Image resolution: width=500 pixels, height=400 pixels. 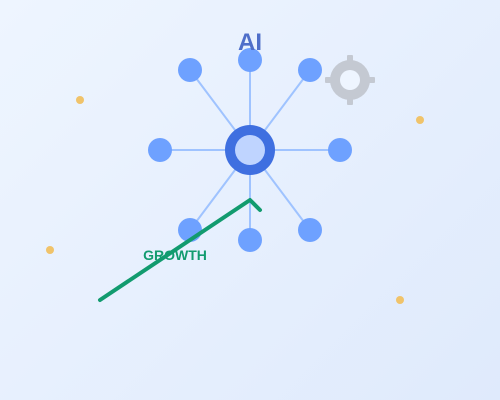 I want to click on gear-icon, so click(x=350, y=80).